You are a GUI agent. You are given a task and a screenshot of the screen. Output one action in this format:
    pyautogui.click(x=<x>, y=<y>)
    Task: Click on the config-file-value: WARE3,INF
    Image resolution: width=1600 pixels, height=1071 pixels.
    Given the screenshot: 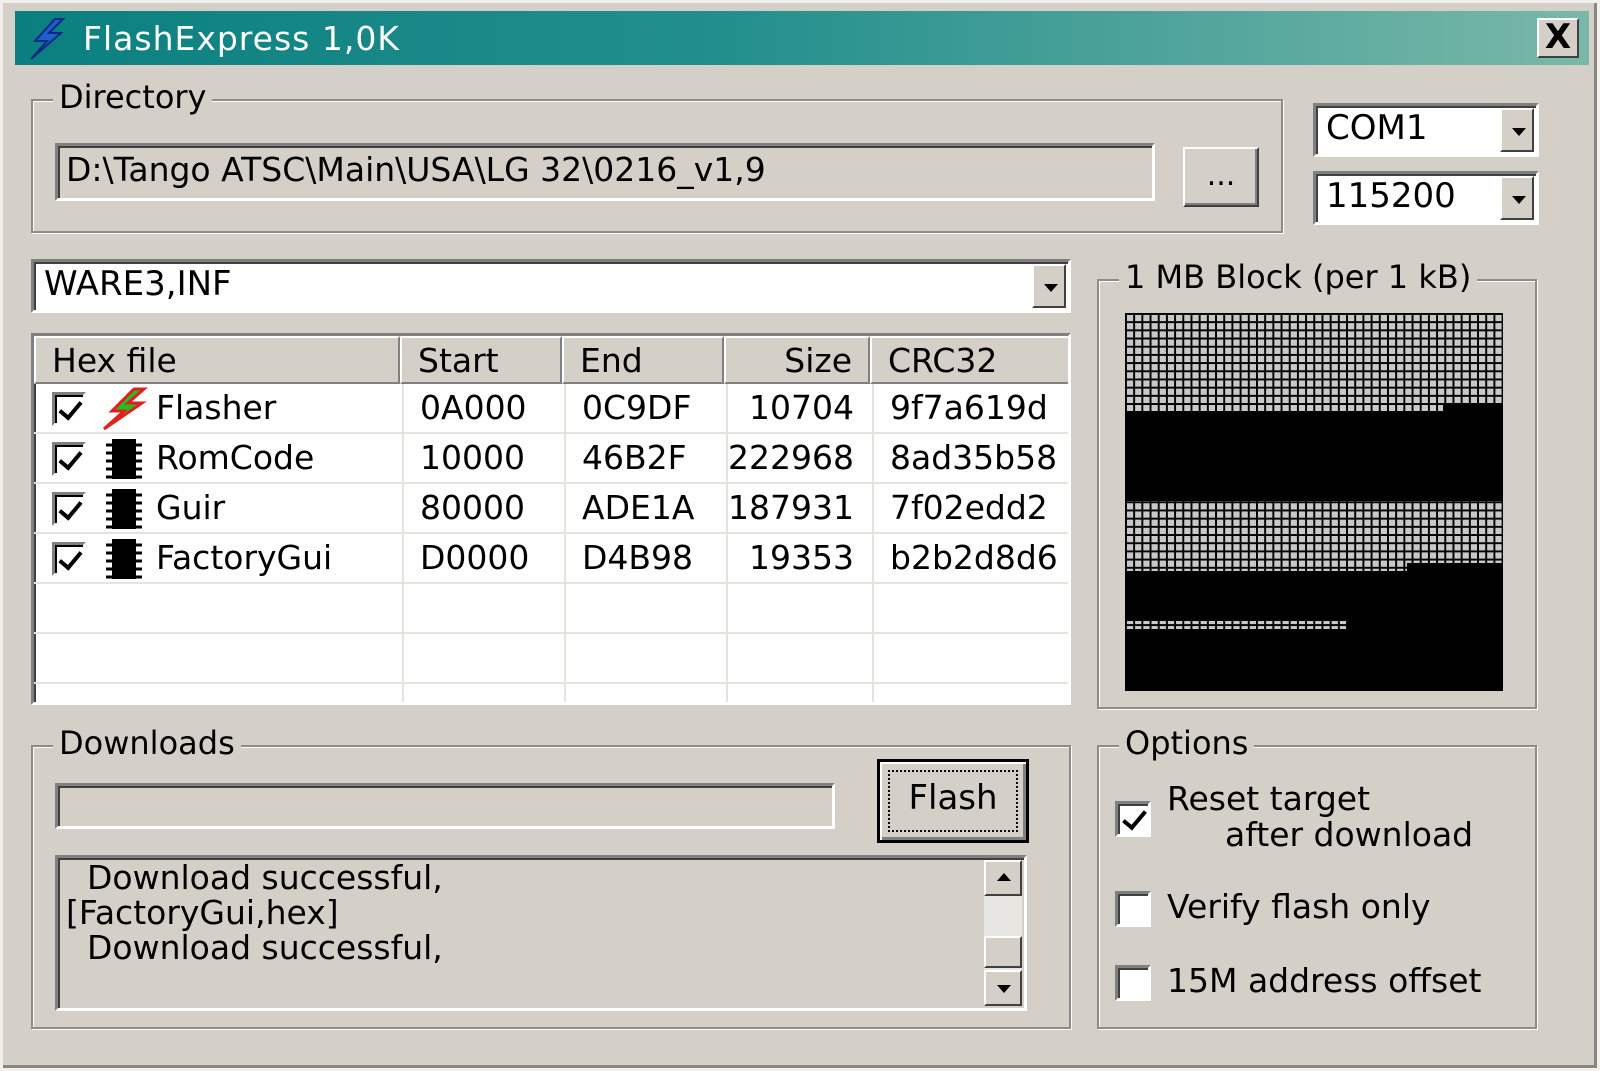 What is the action you would take?
    pyautogui.click(x=138, y=284)
    